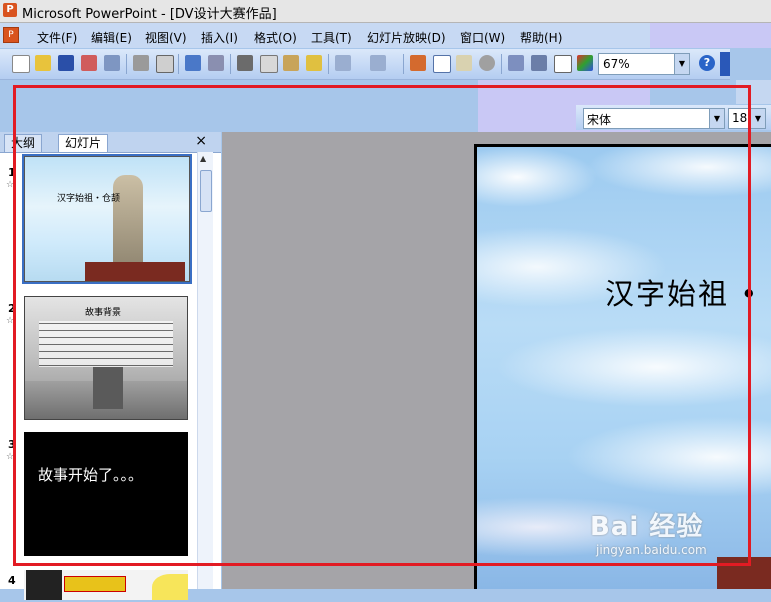 The image size is (771, 602). I want to click on format-painter-icon, so click(314, 63).